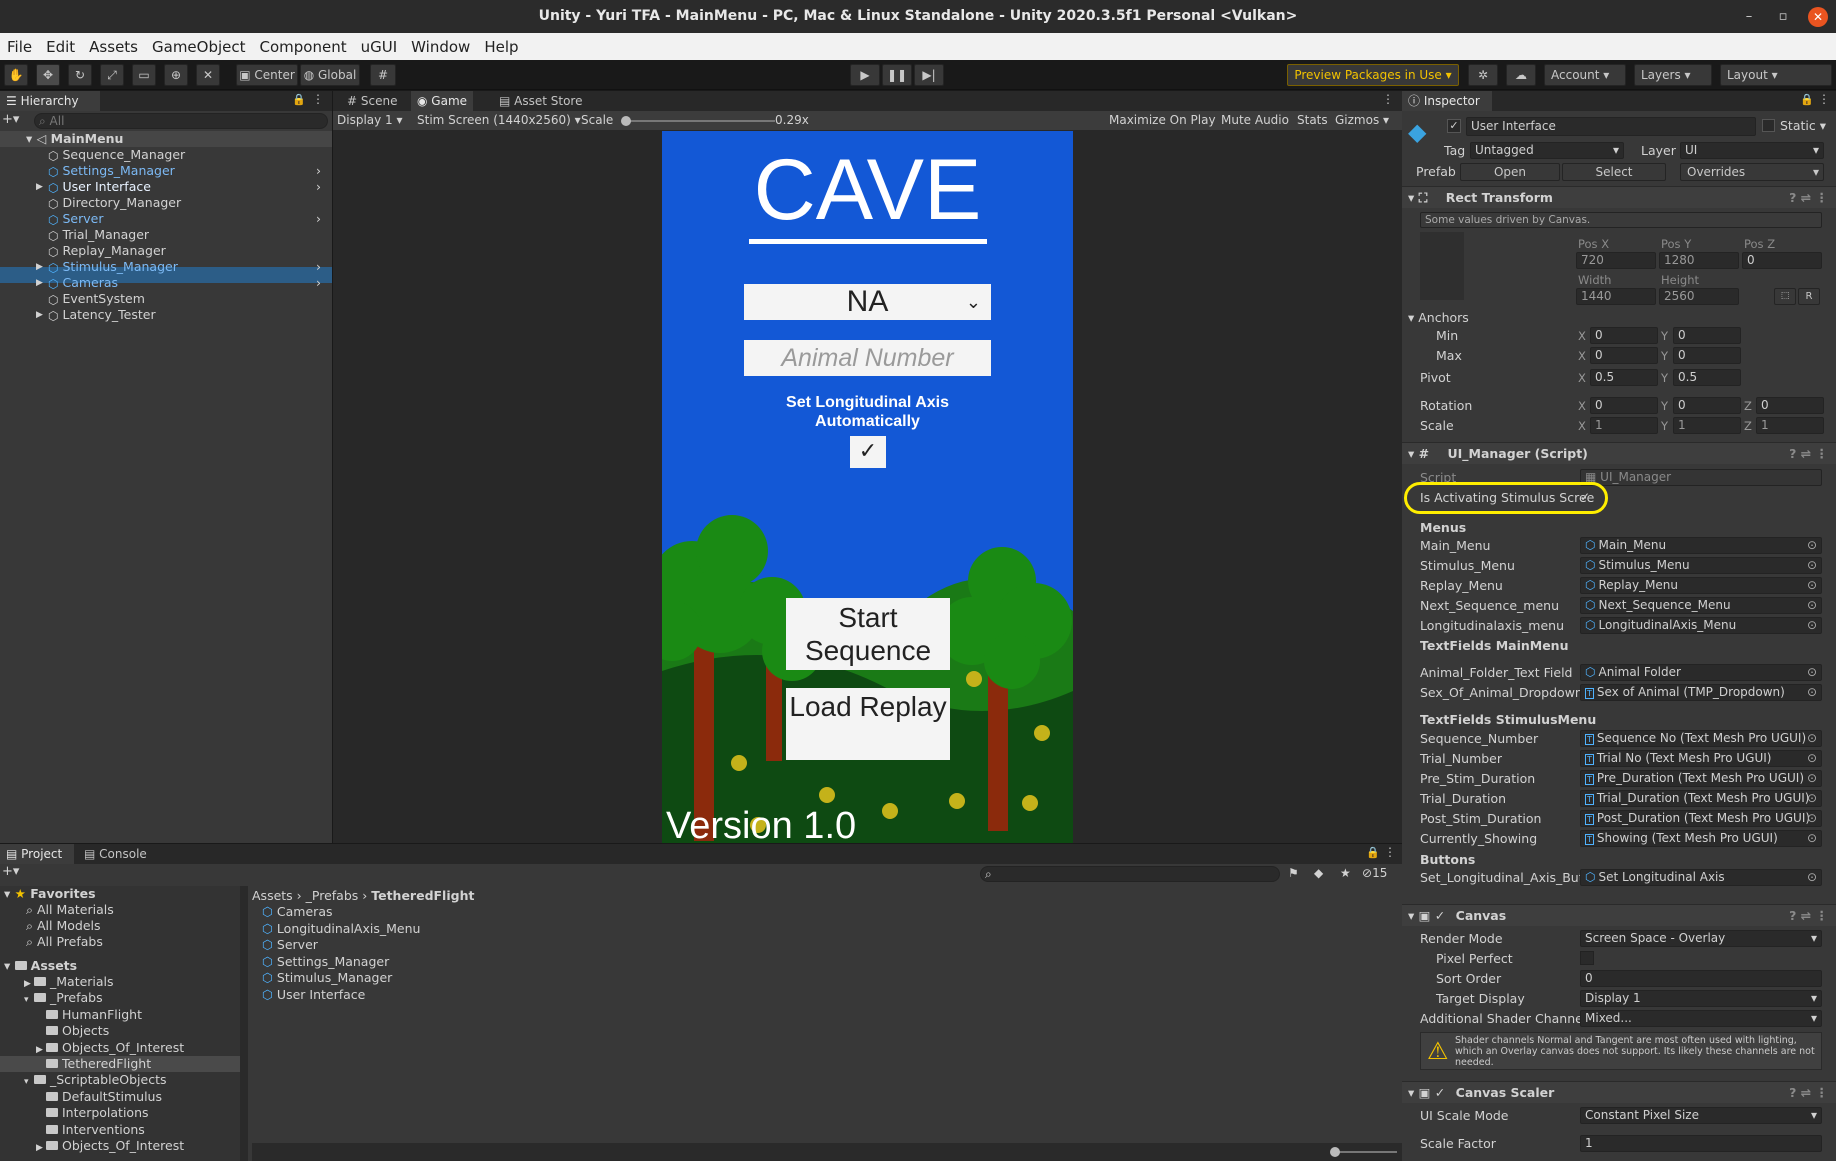 This screenshot has height=1161, width=1836. Describe the element at coordinates (1701, 1018) in the screenshot. I see `shader-channels-dropdown: Mixed... ▾` at that location.